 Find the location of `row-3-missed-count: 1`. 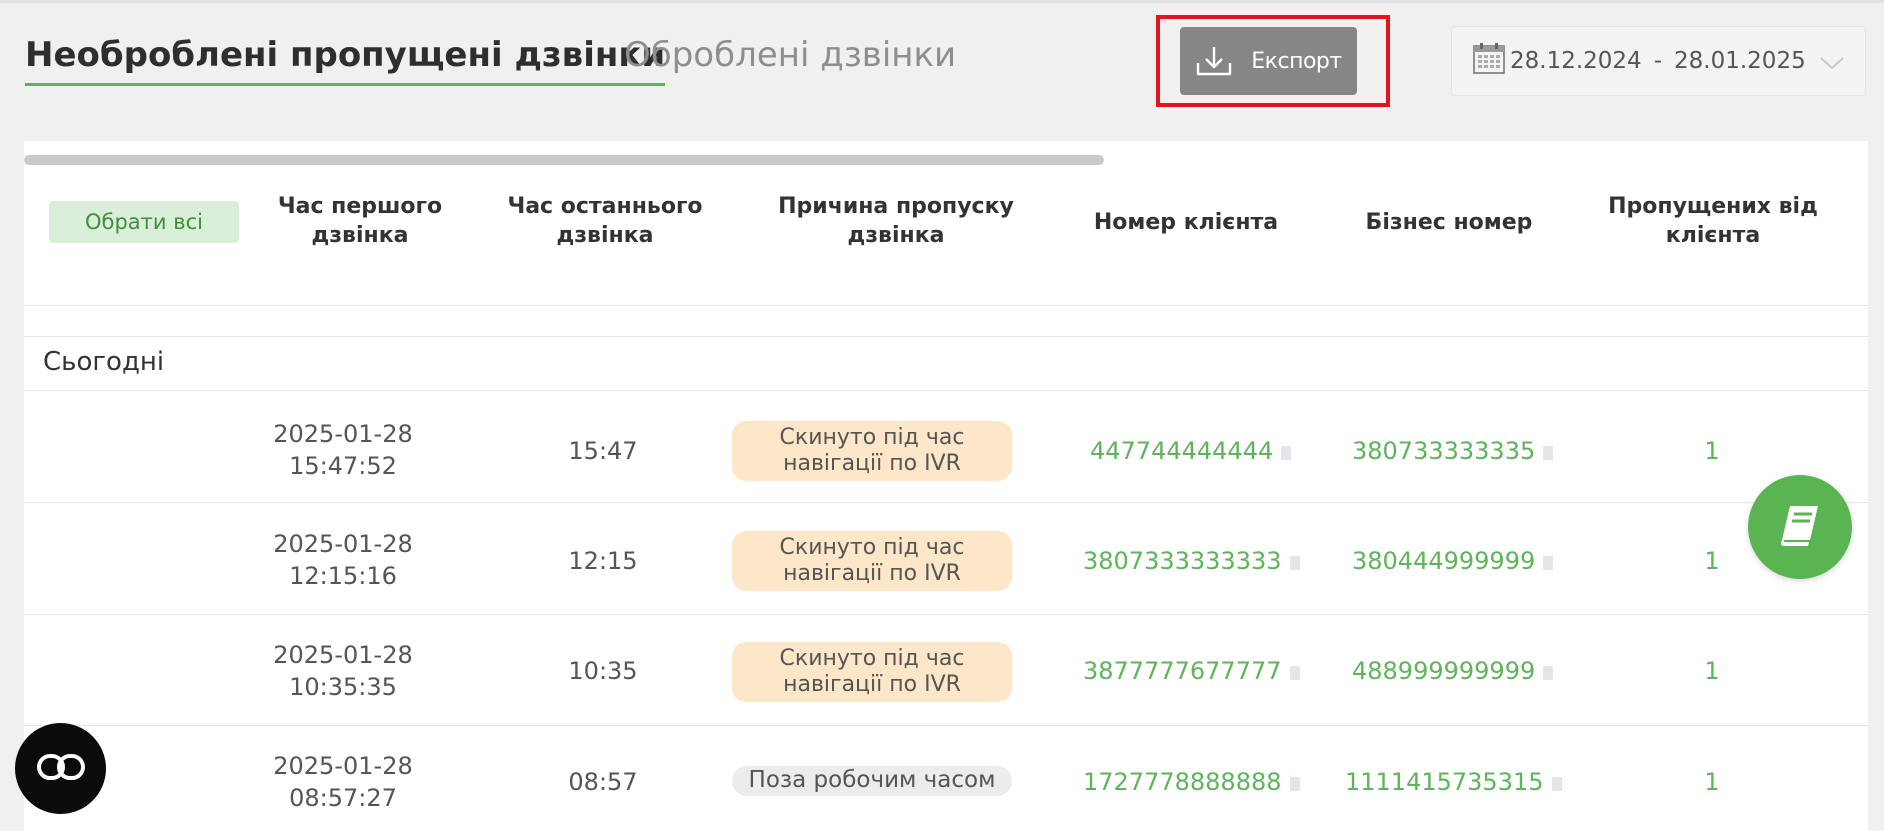

row-3-missed-count: 1 is located at coordinates (1712, 671).